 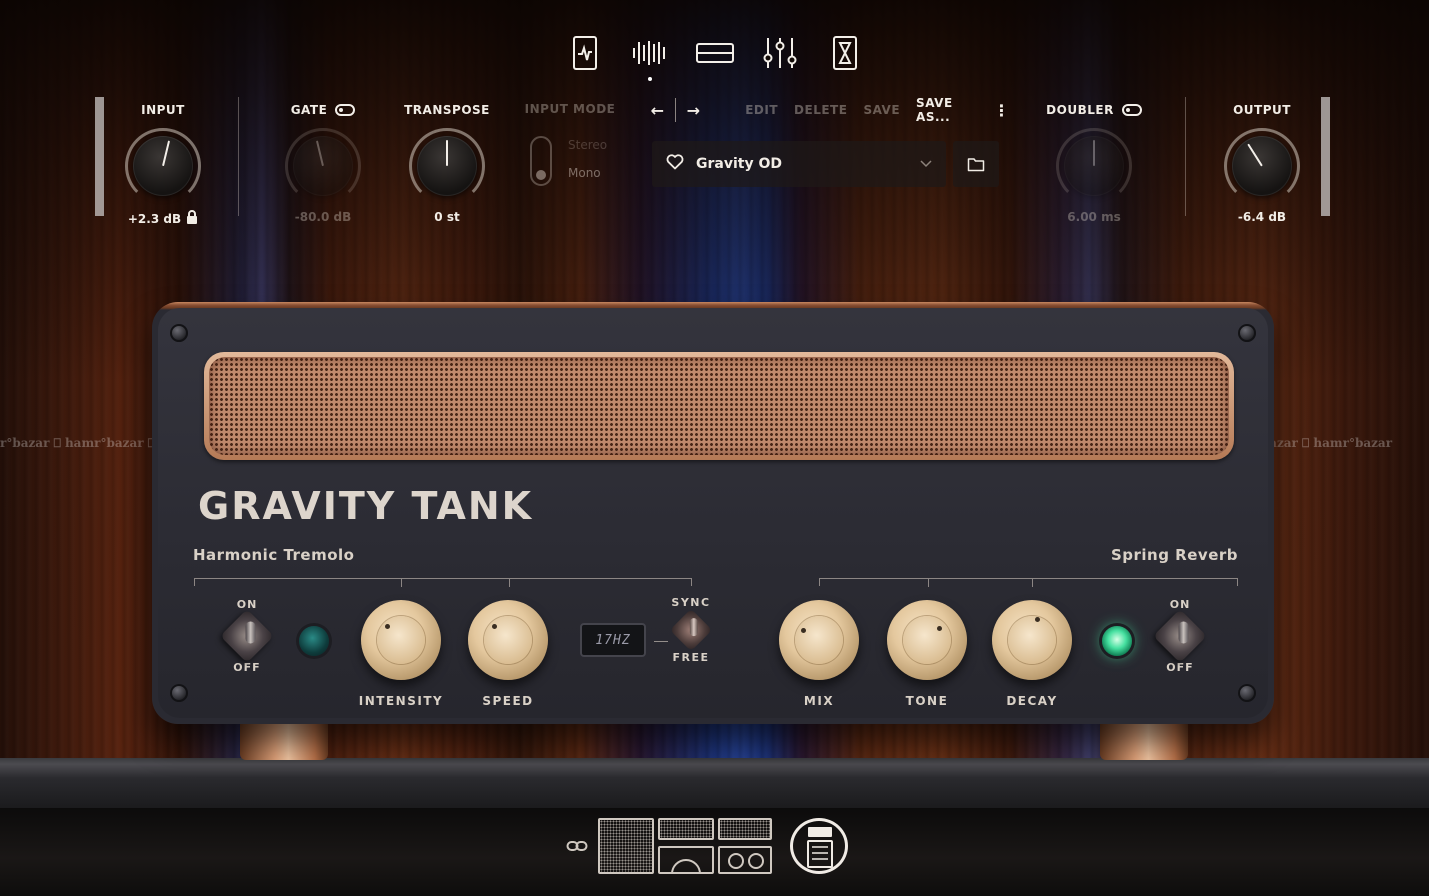 I want to click on mix-label: MIX, so click(x=819, y=701).